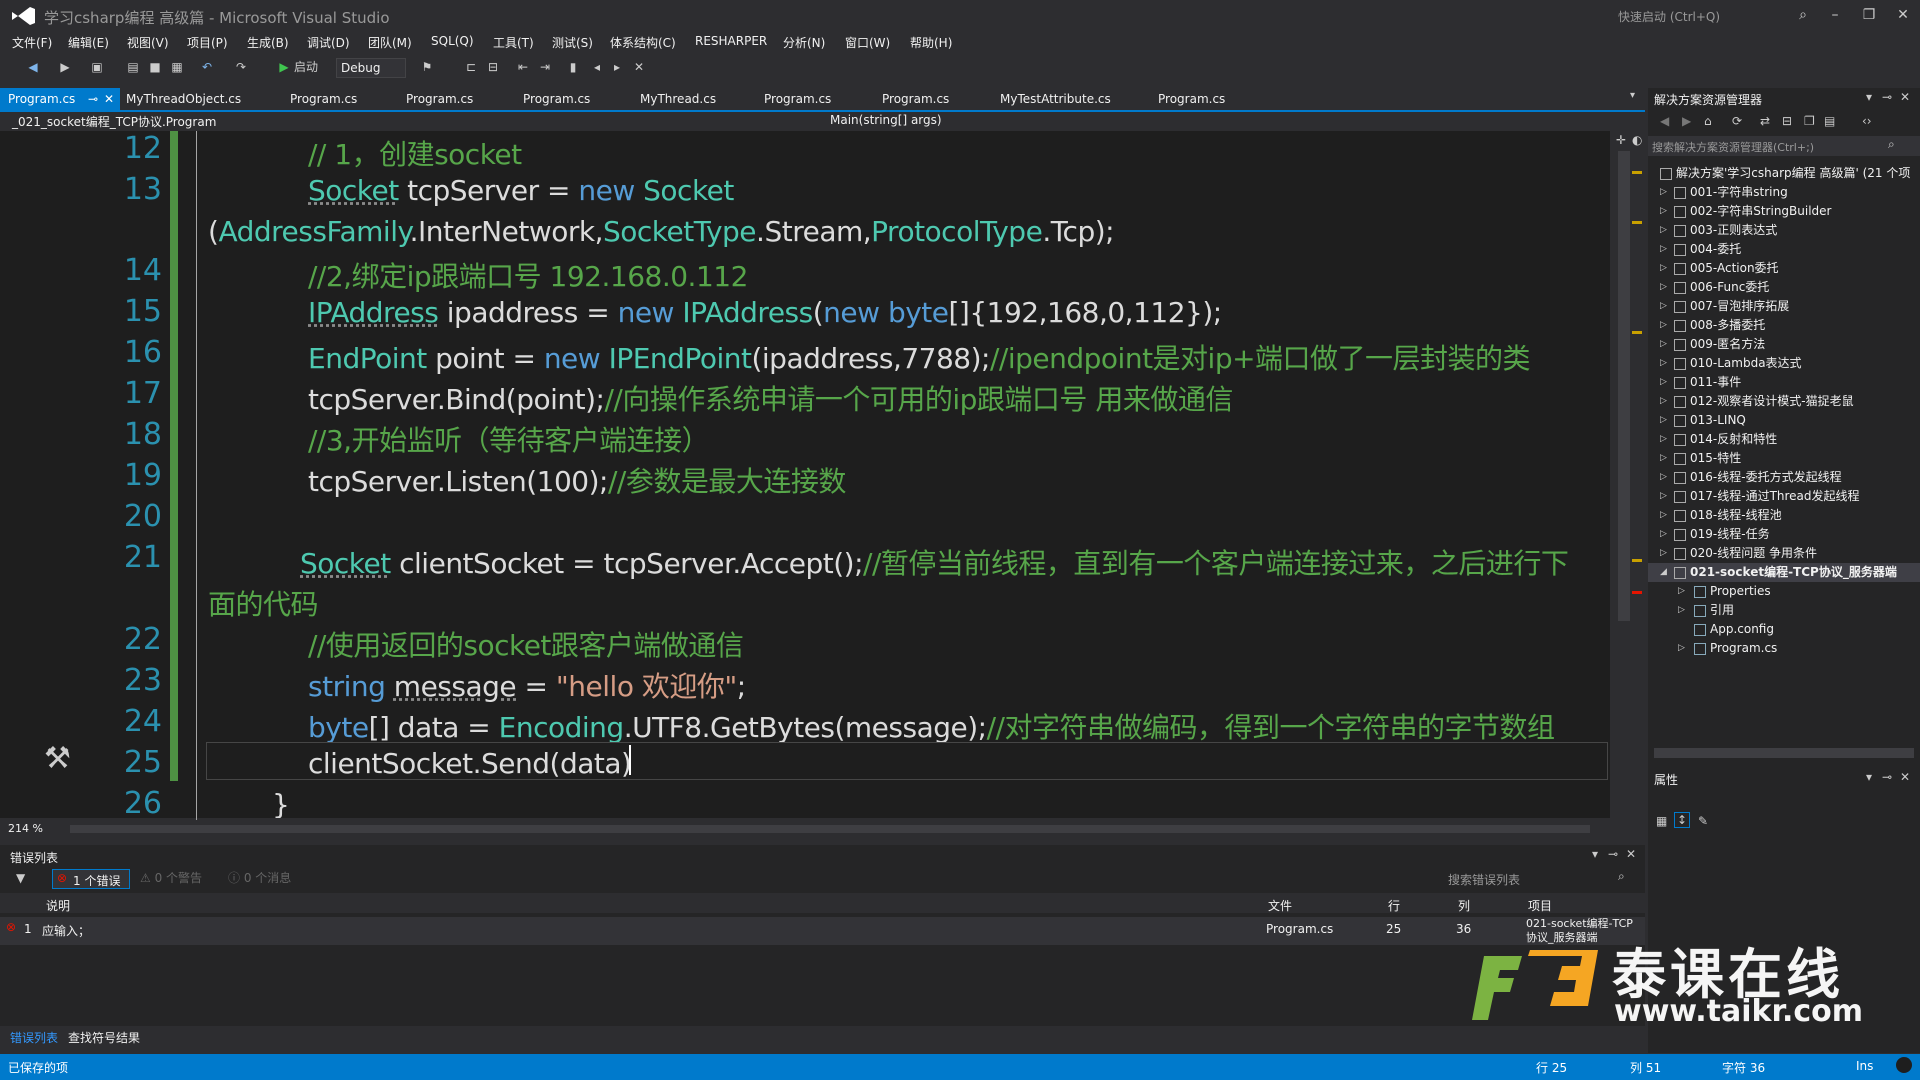 Image resolution: width=1920 pixels, height=1080 pixels. What do you see at coordinates (1835, 15) in the screenshot?
I see `minimize-button: –` at bounding box center [1835, 15].